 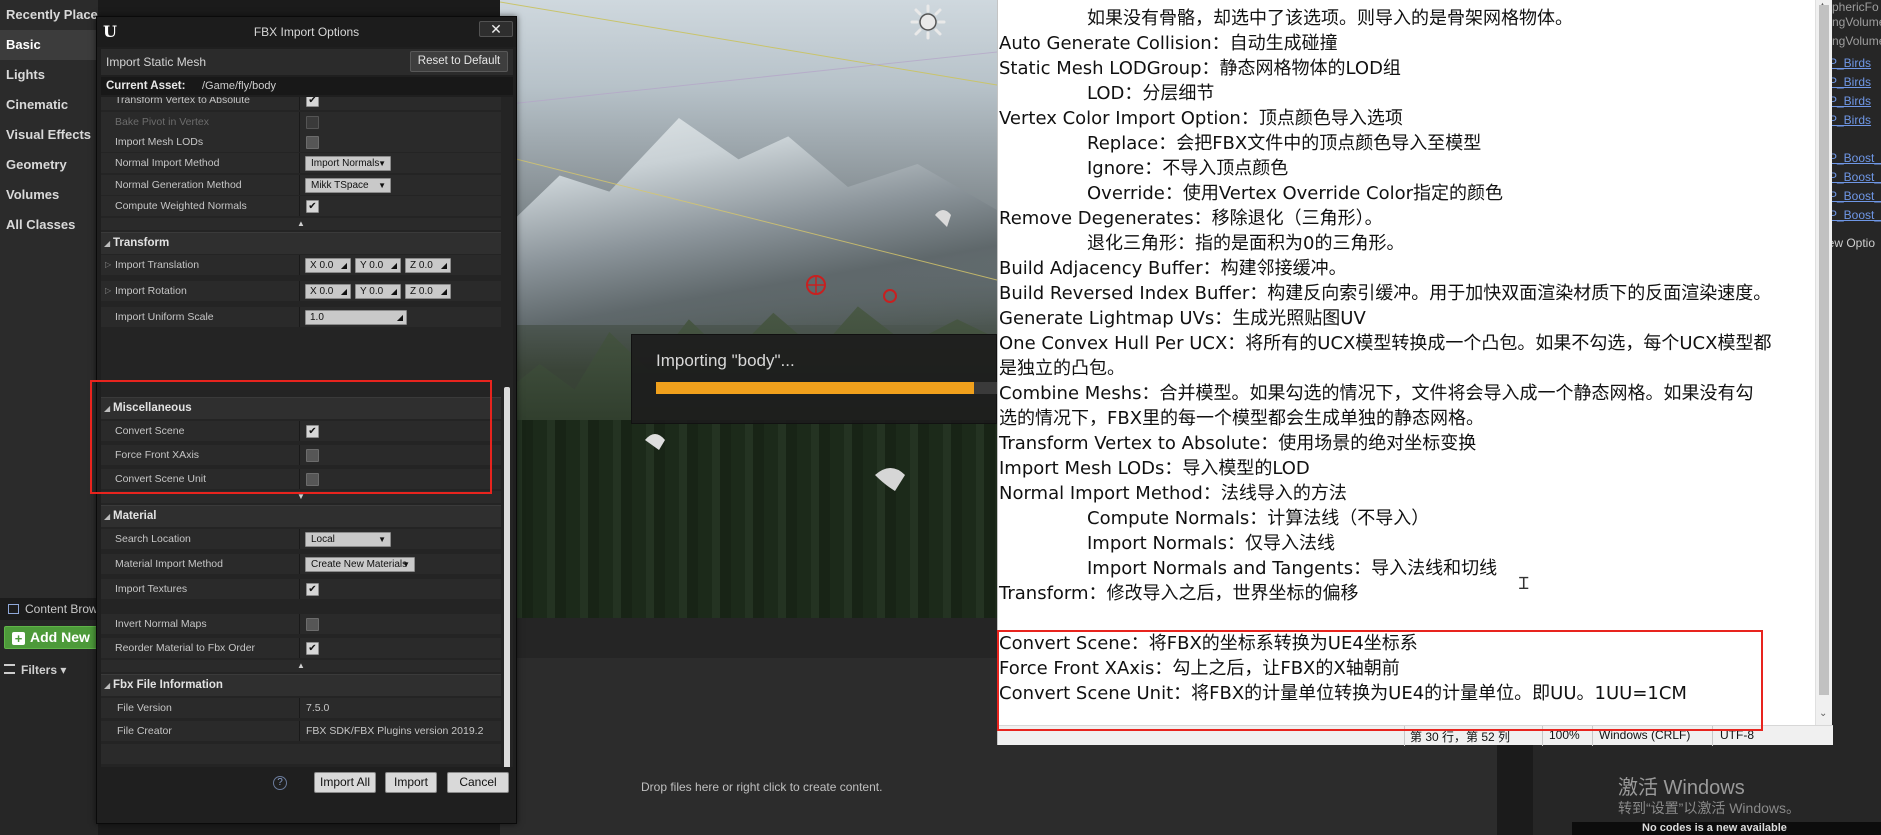 What do you see at coordinates (156, 62) in the screenshot?
I see `import-type-label: Import Static Mesh` at bounding box center [156, 62].